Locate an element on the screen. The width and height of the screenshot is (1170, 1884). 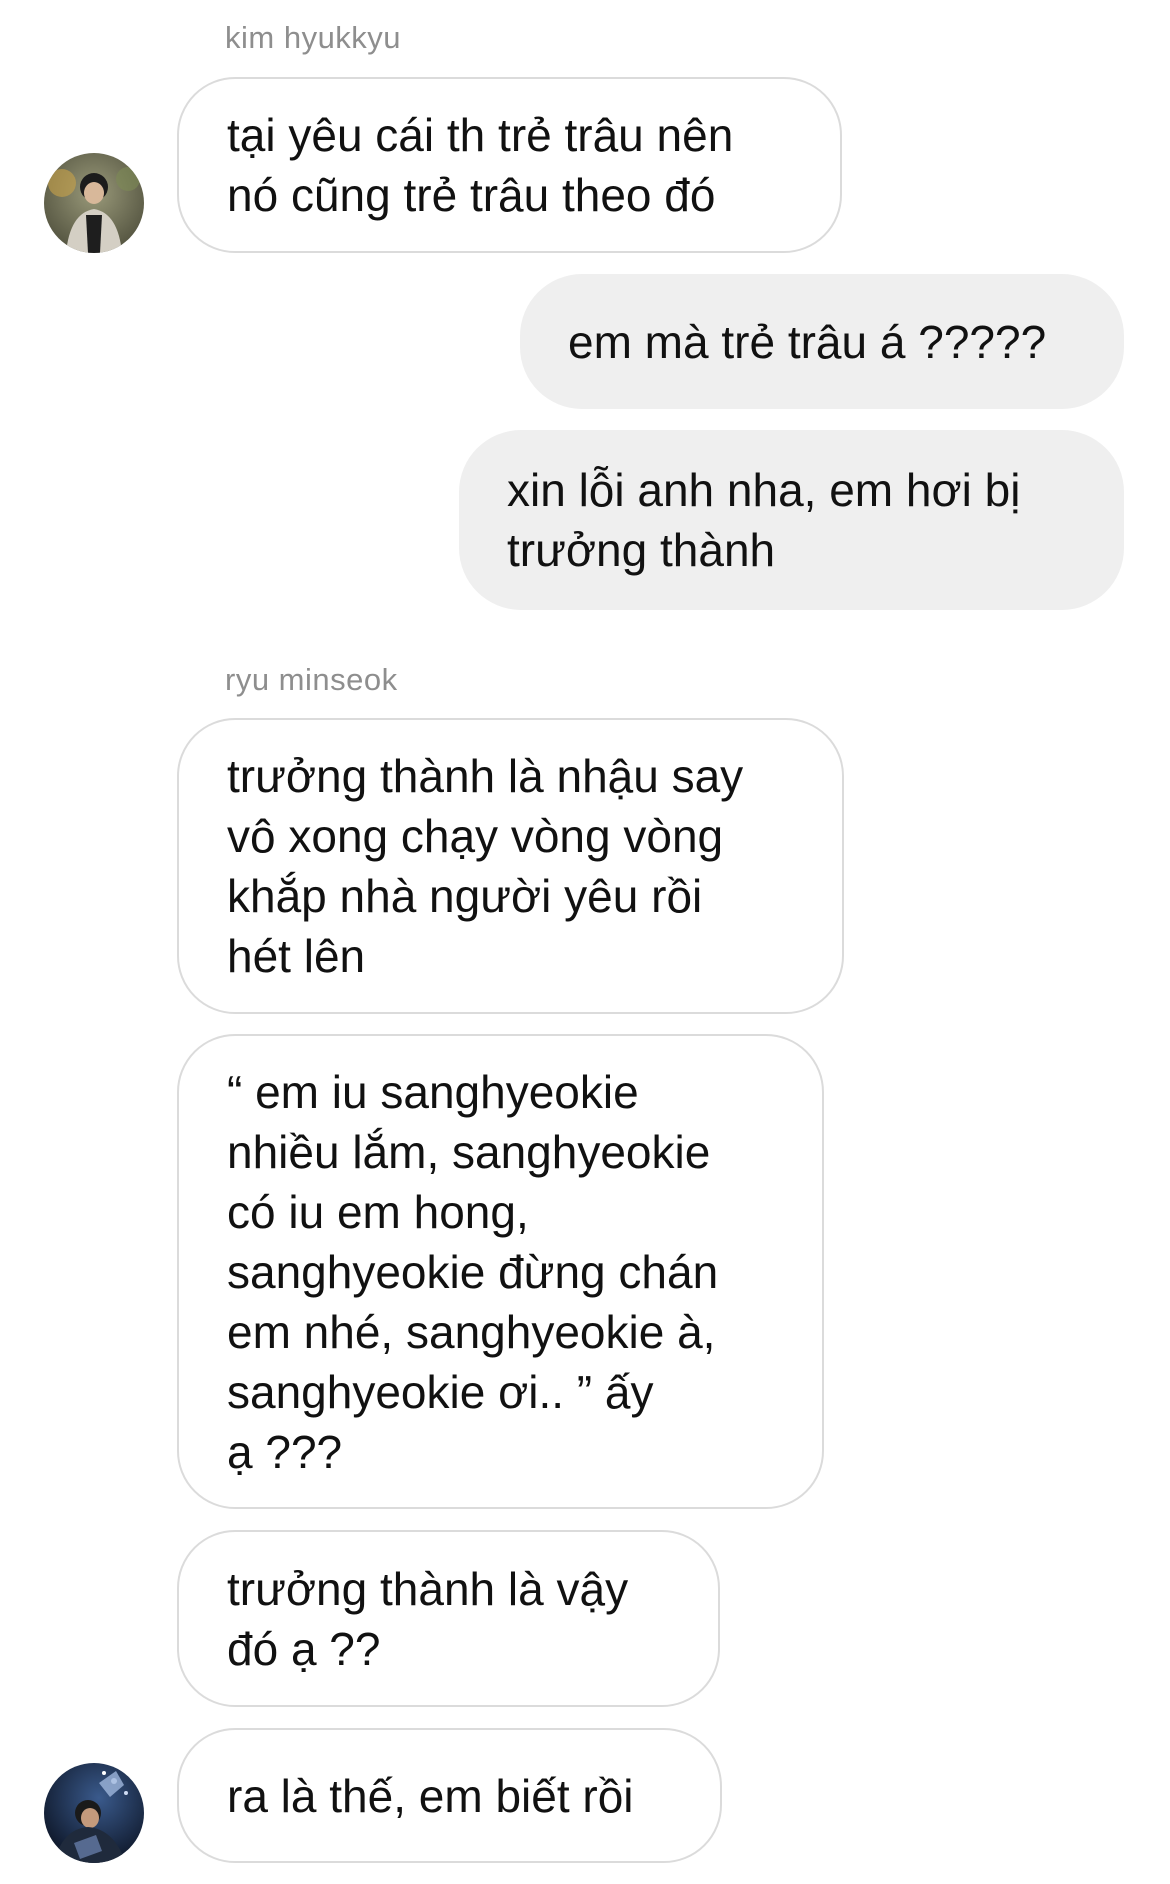
message-bubble-incoming: trưởng thành là vậy đó ạ ?? is located at coordinates (448, 1618).